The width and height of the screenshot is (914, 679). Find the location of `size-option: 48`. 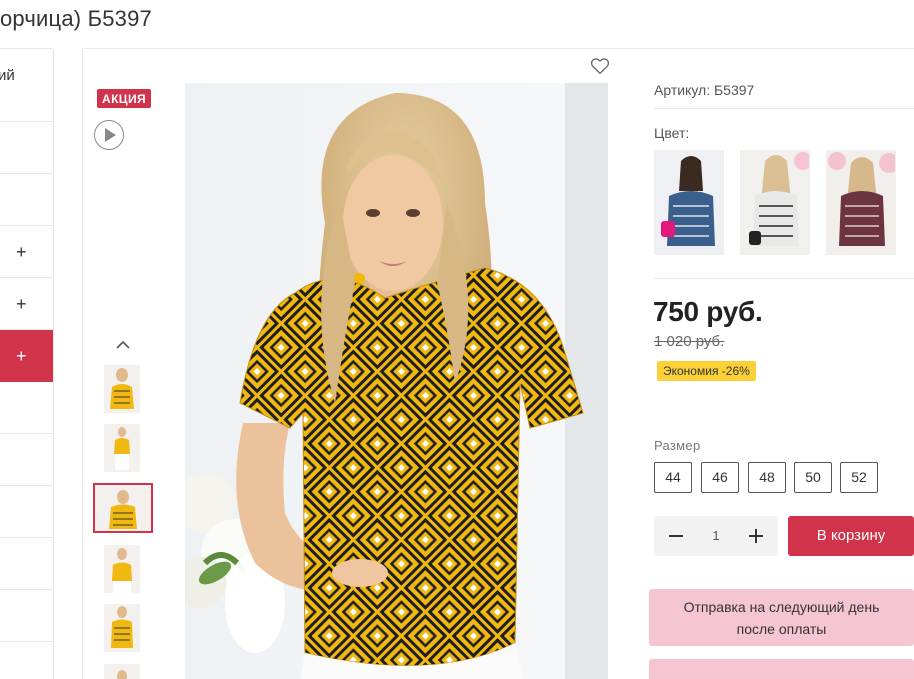

size-option: 48 is located at coordinates (767, 477).